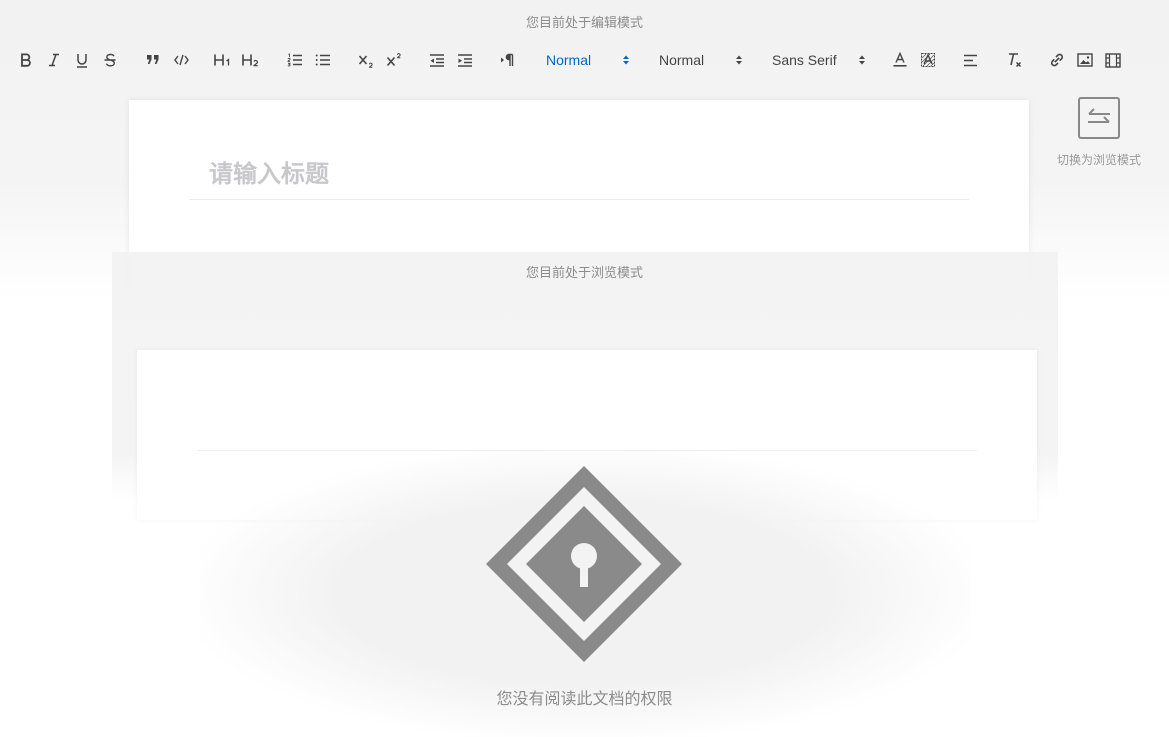 The height and width of the screenshot is (737, 1169). I want to click on header-select-value: Normal, so click(569, 60).